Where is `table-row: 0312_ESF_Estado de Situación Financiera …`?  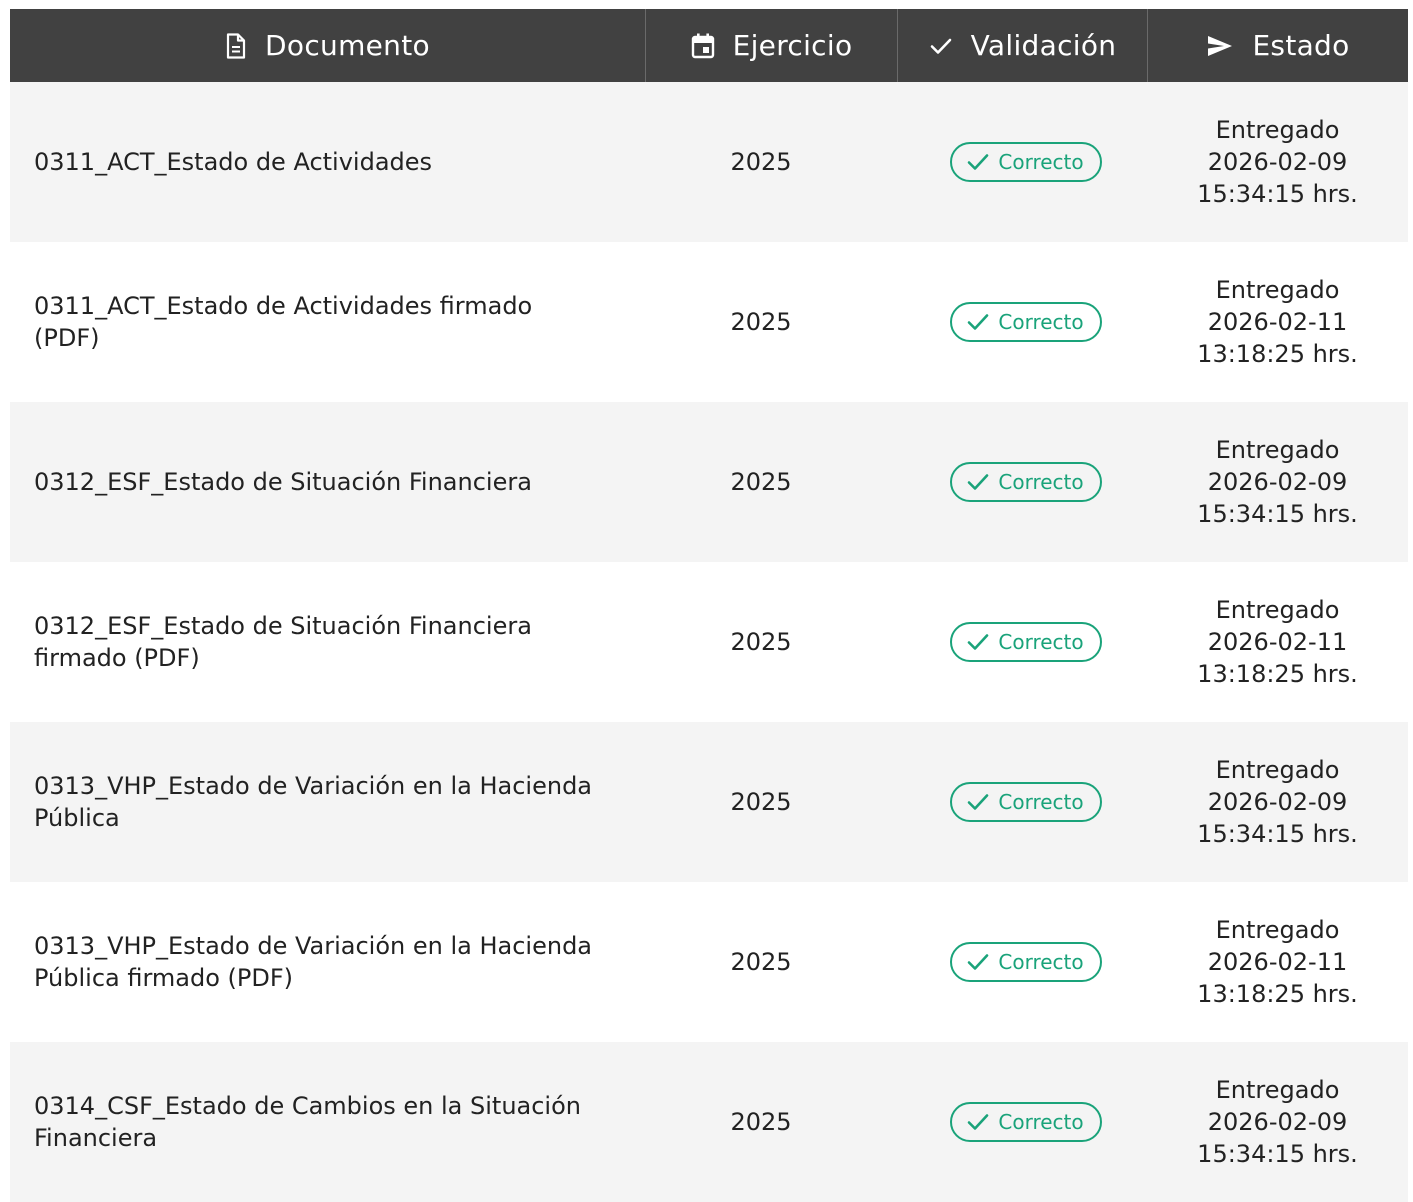
table-row: 0312_ESF_Estado de Situación Financiera … is located at coordinates (709, 642).